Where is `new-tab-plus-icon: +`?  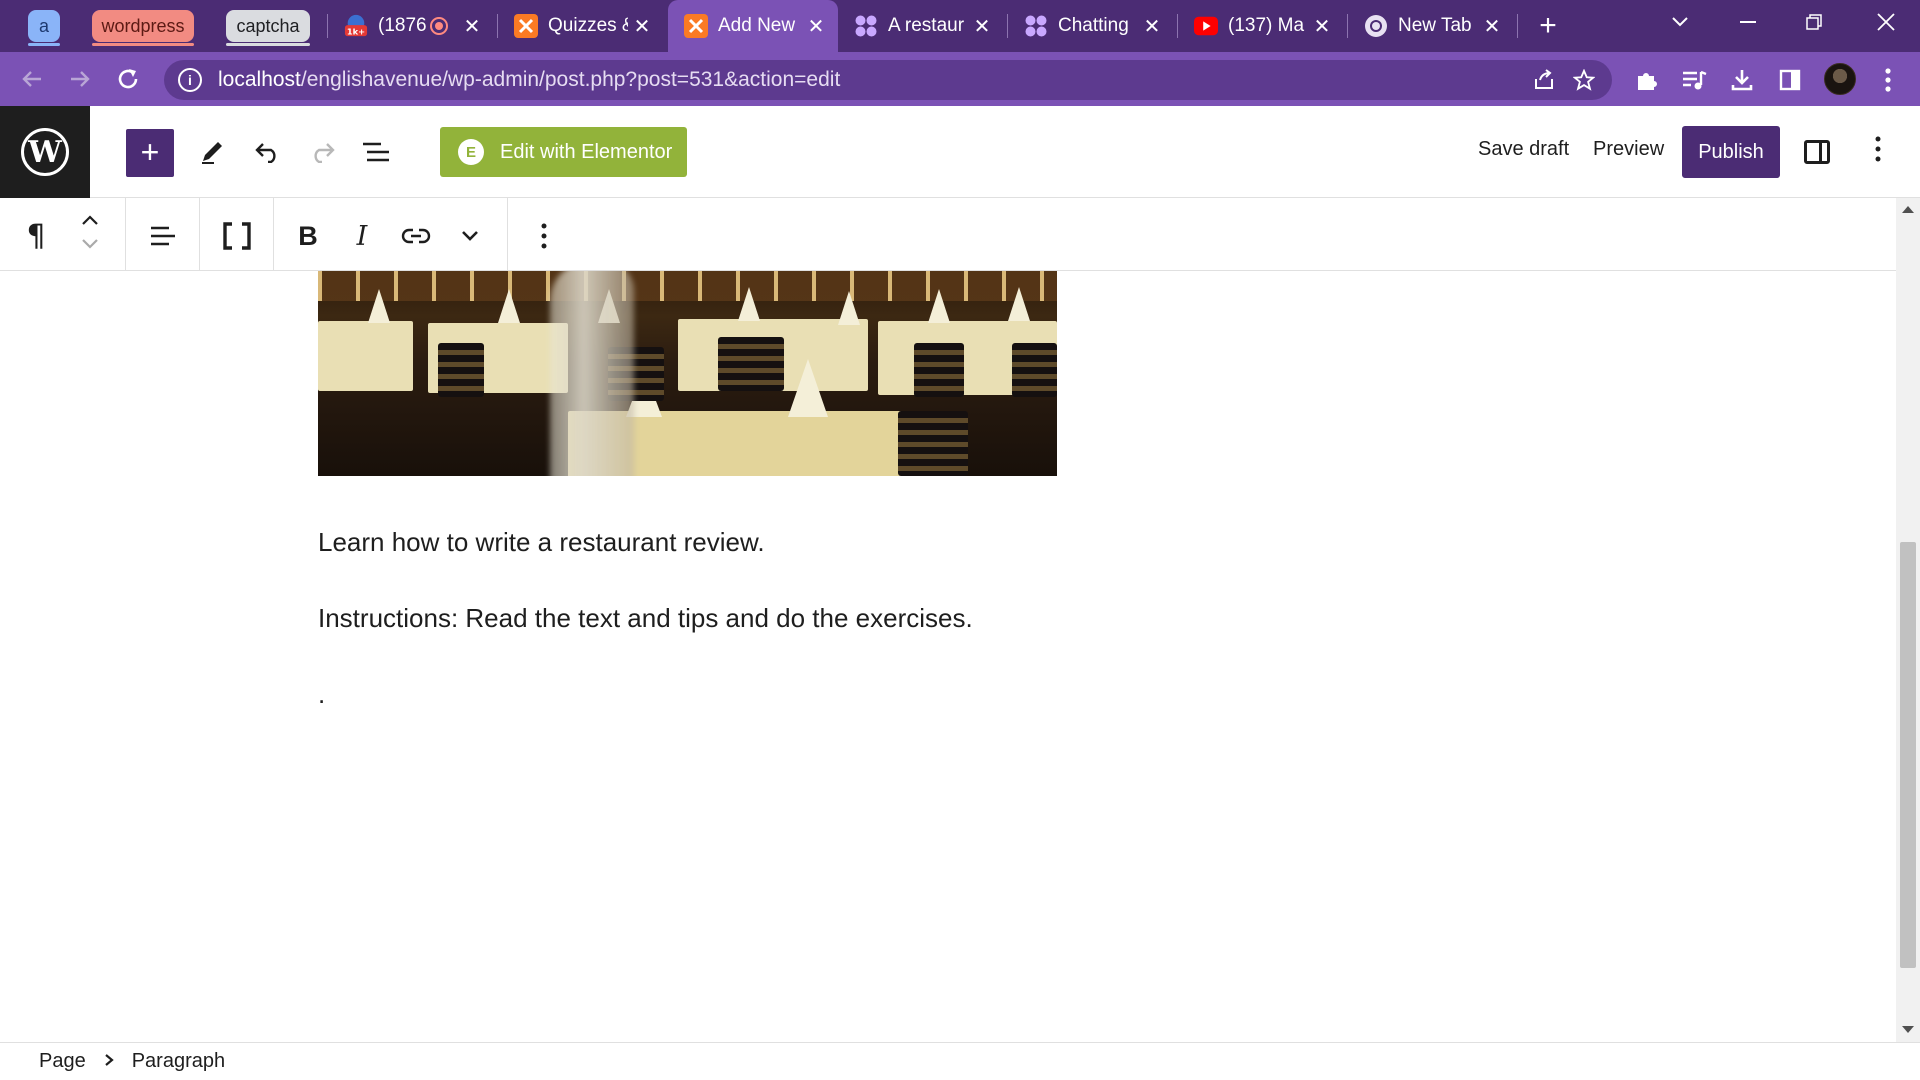
new-tab-plus-icon: + is located at coordinates (1548, 26).